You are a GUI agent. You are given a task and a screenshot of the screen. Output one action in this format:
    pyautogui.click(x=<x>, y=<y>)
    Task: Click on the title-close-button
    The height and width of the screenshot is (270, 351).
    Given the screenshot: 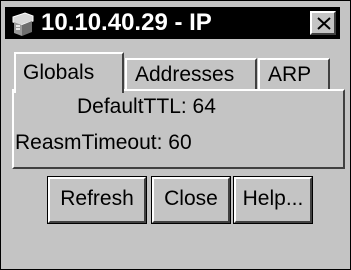 What is the action you would take?
    pyautogui.click(x=323, y=23)
    